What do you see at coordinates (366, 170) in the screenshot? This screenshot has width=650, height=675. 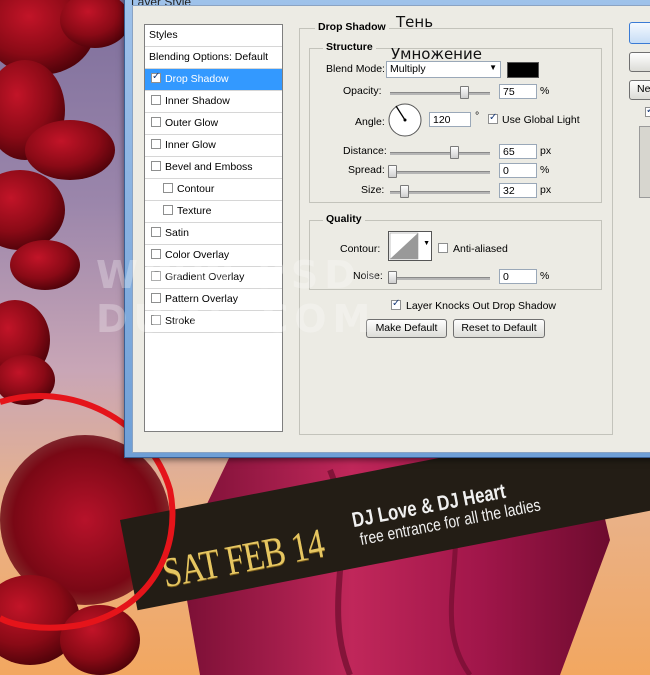 I see `spread-label: Spread:` at bounding box center [366, 170].